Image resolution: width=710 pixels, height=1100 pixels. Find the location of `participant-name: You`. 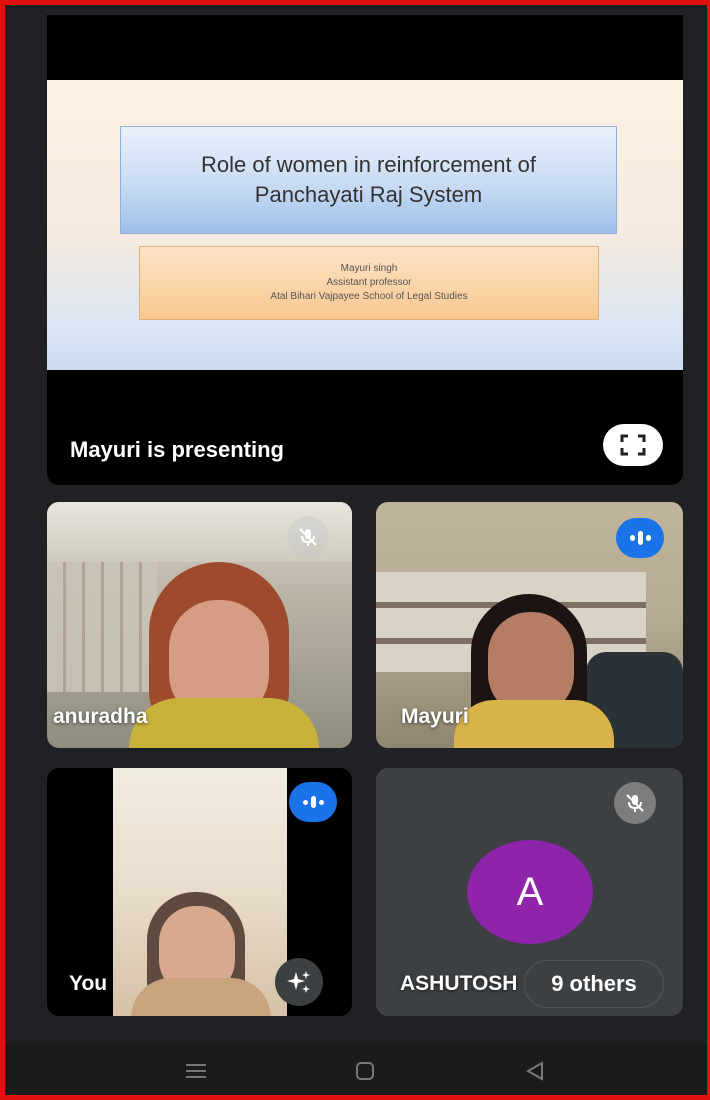

participant-name: You is located at coordinates (88, 983).